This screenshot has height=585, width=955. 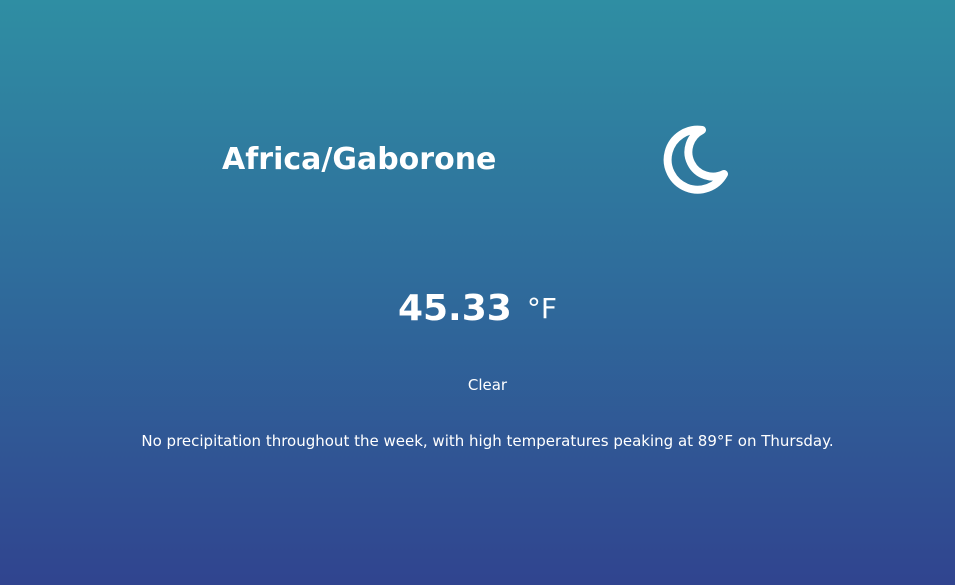 What do you see at coordinates (359, 159) in the screenshot?
I see `location-title: Africa/Gaborone` at bounding box center [359, 159].